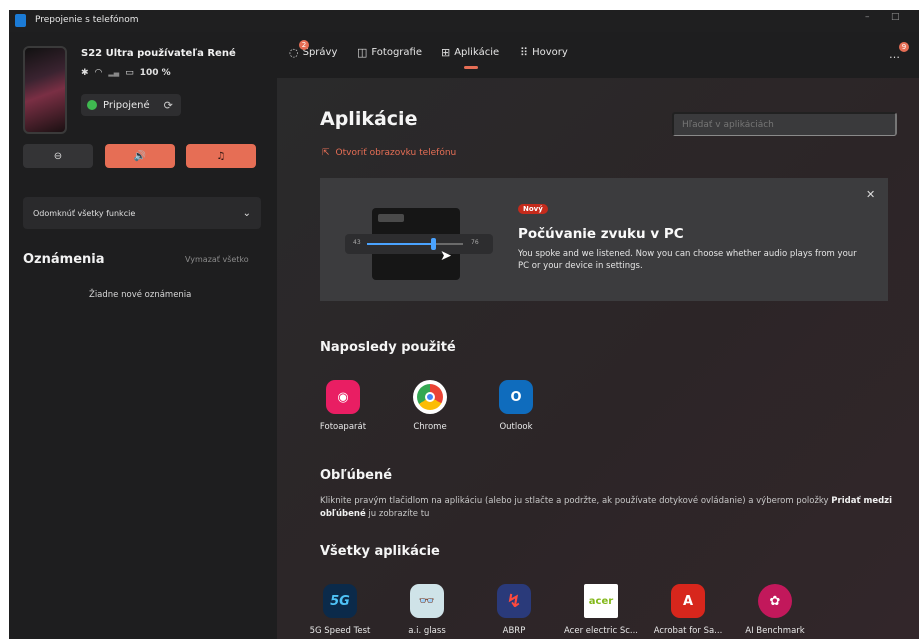 Image resolution: width=919 pixels, height=639 pixels. What do you see at coordinates (340, 601) in the screenshot?
I see `5g-icon: 5G` at bounding box center [340, 601].